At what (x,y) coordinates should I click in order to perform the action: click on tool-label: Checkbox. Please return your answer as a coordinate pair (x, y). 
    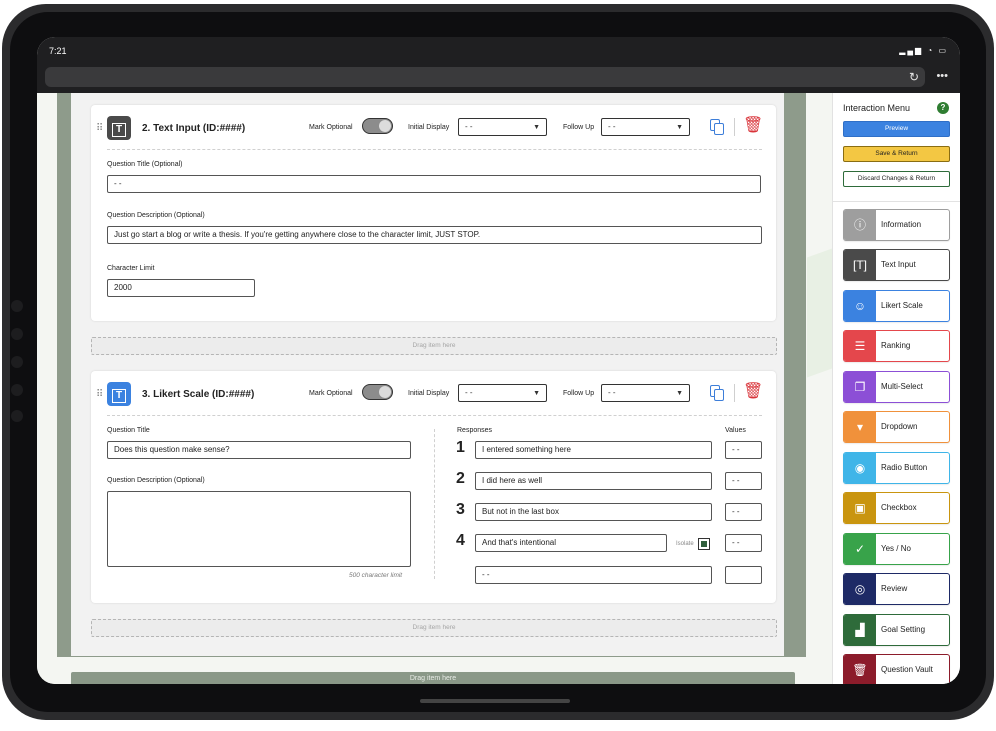
    Looking at the image, I should click on (899, 507).